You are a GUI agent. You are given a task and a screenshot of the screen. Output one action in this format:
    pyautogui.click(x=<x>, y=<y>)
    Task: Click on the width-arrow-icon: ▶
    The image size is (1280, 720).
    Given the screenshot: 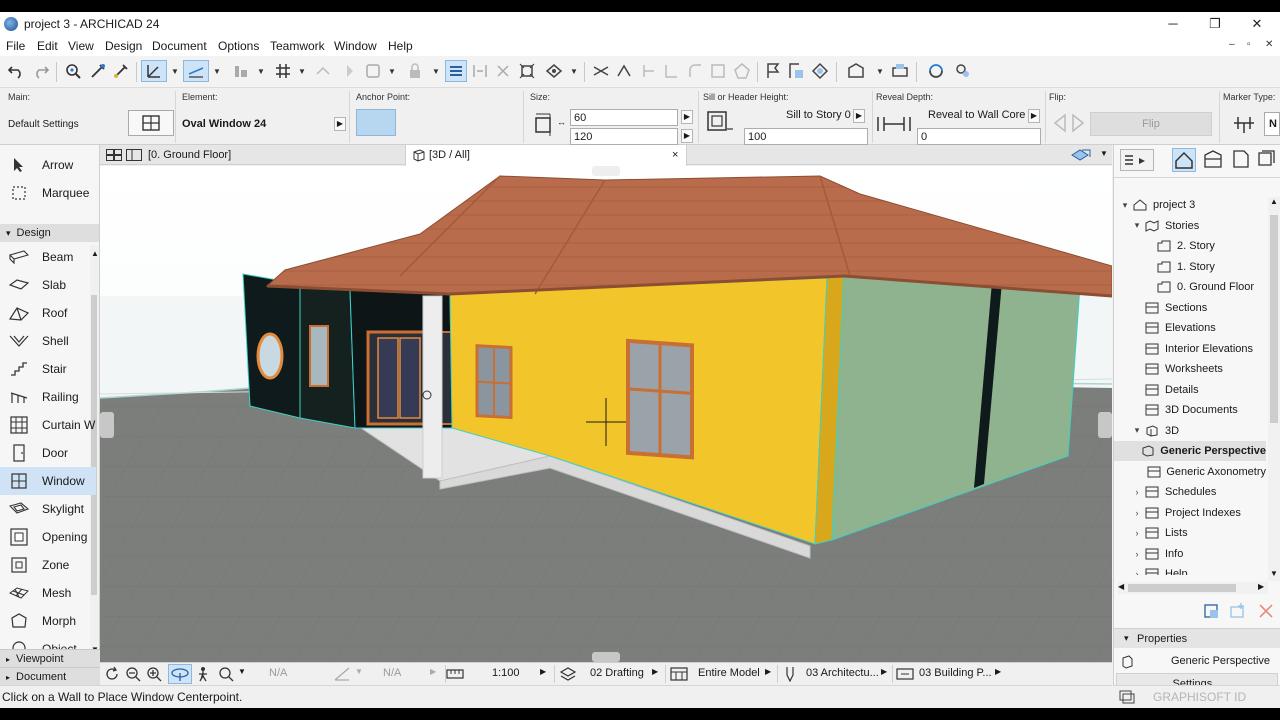 What is the action you would take?
    pyautogui.click(x=687, y=117)
    